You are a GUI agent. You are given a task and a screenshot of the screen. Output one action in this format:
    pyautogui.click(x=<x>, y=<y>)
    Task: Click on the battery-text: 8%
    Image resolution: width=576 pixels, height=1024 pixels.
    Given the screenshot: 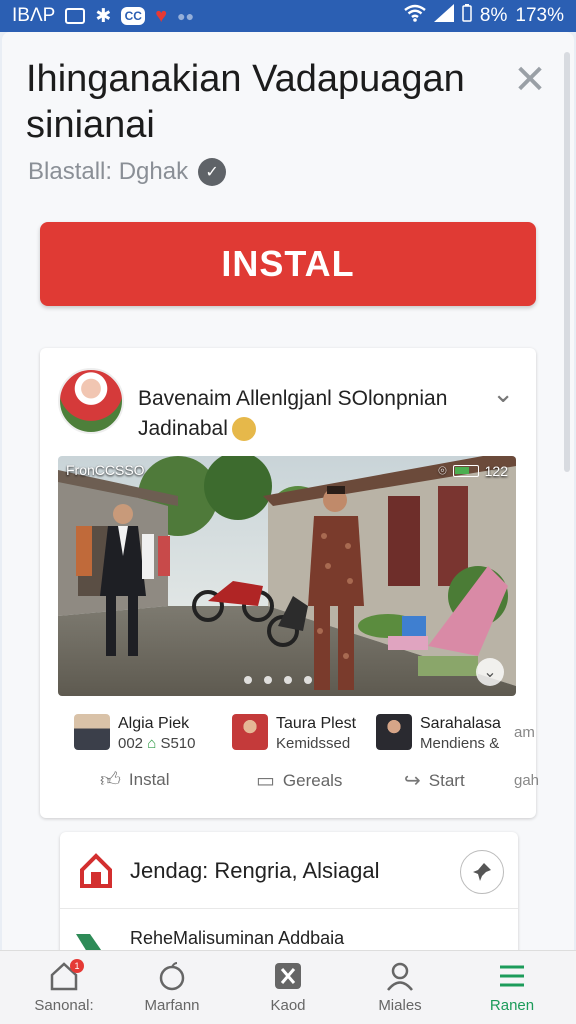 What is the action you would take?
    pyautogui.click(x=493, y=15)
    